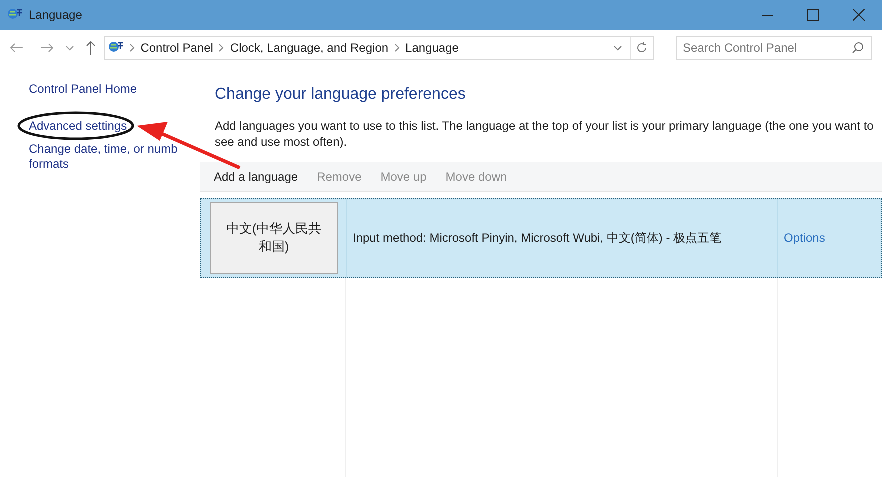  I want to click on up-arrow-icon, so click(91, 48).